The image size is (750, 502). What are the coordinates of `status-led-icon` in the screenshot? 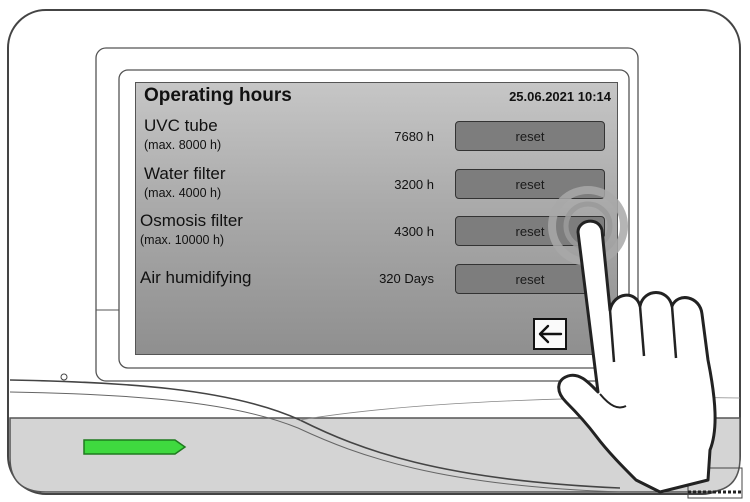 It's located at (135, 447).